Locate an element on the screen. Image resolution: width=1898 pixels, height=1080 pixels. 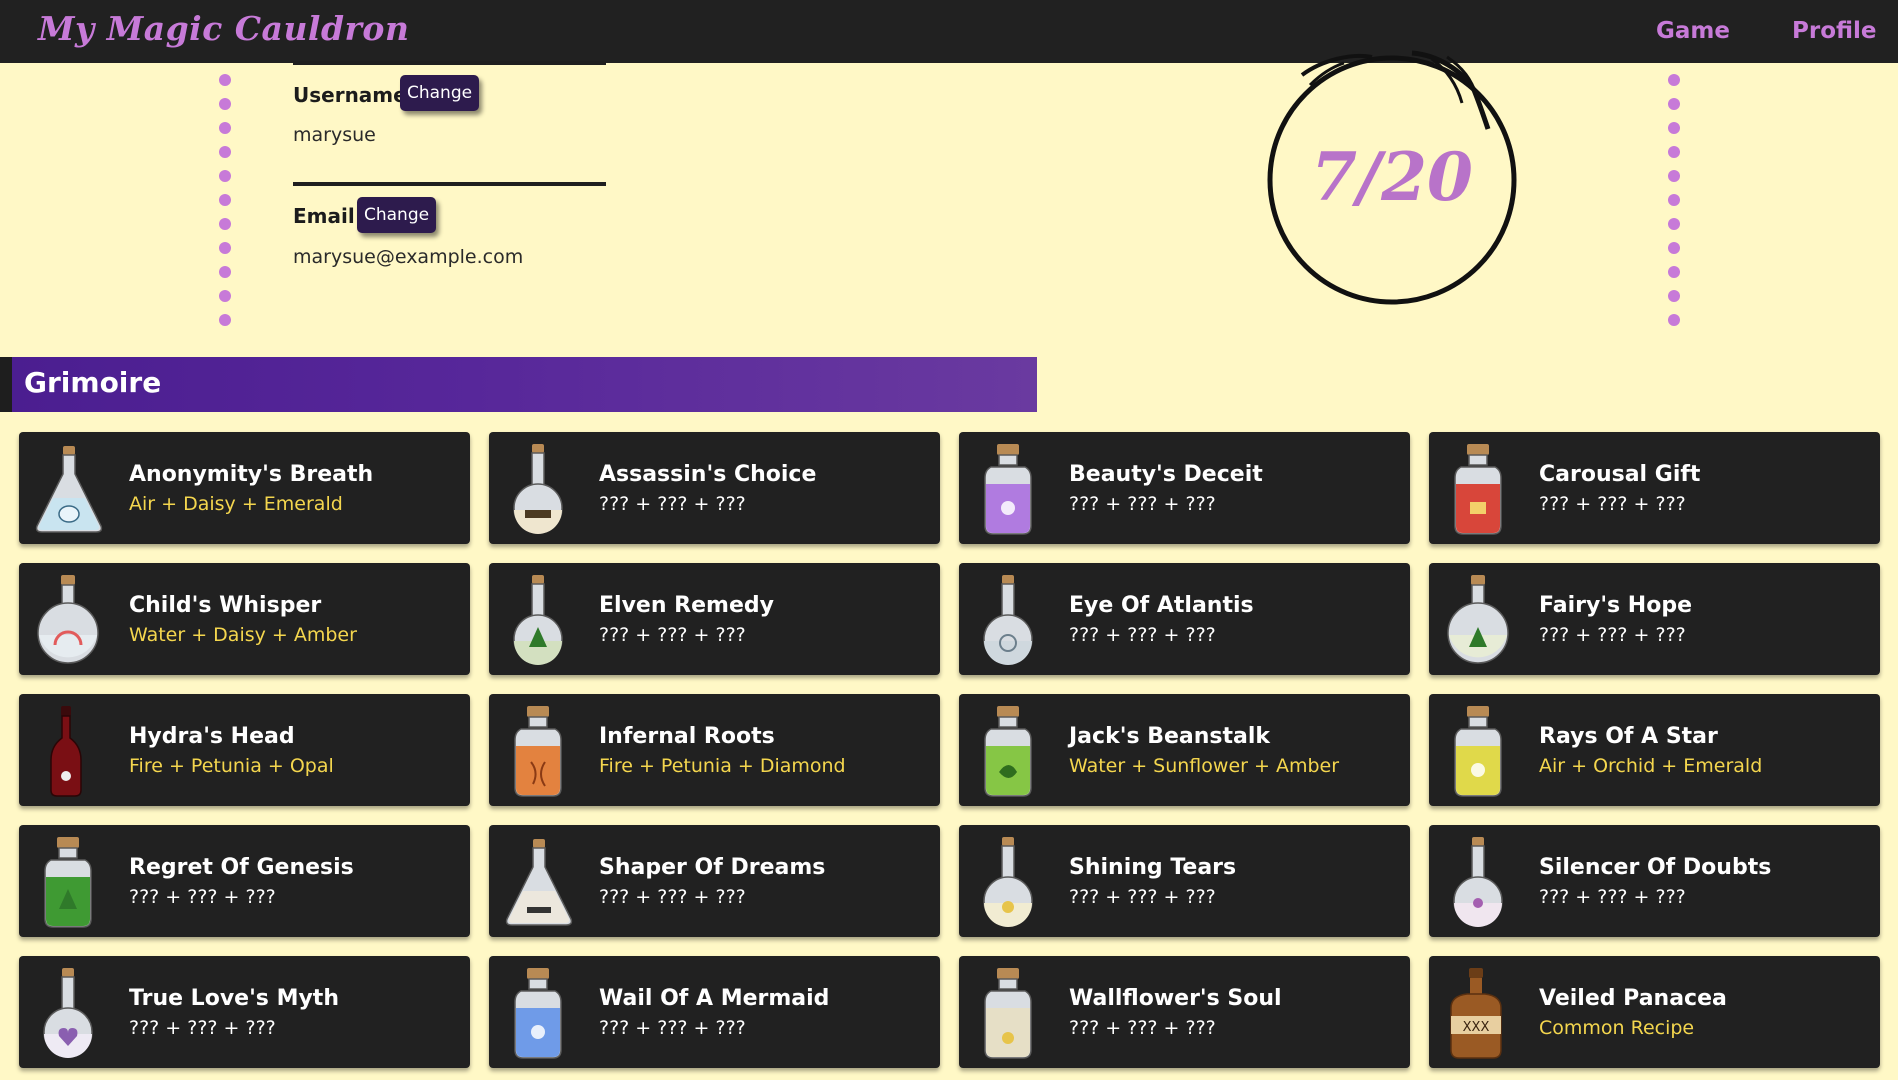
potion-recipe: Fire + Petunia + Opal is located at coordinates (231, 766).